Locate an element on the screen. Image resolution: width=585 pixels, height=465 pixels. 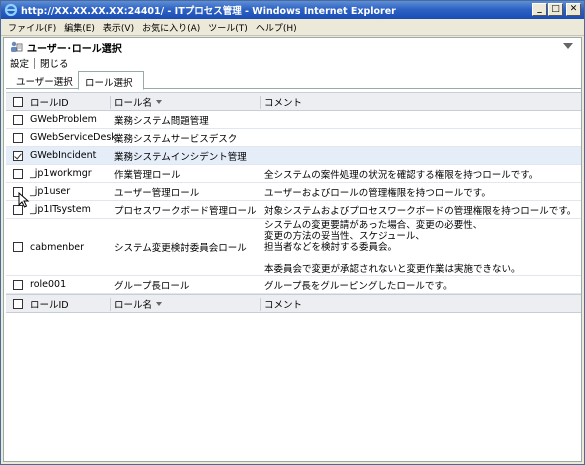
role-comment: 全システムの案件処理の状況を確認する権限を持つロールです。 is located at coordinates (401, 175).